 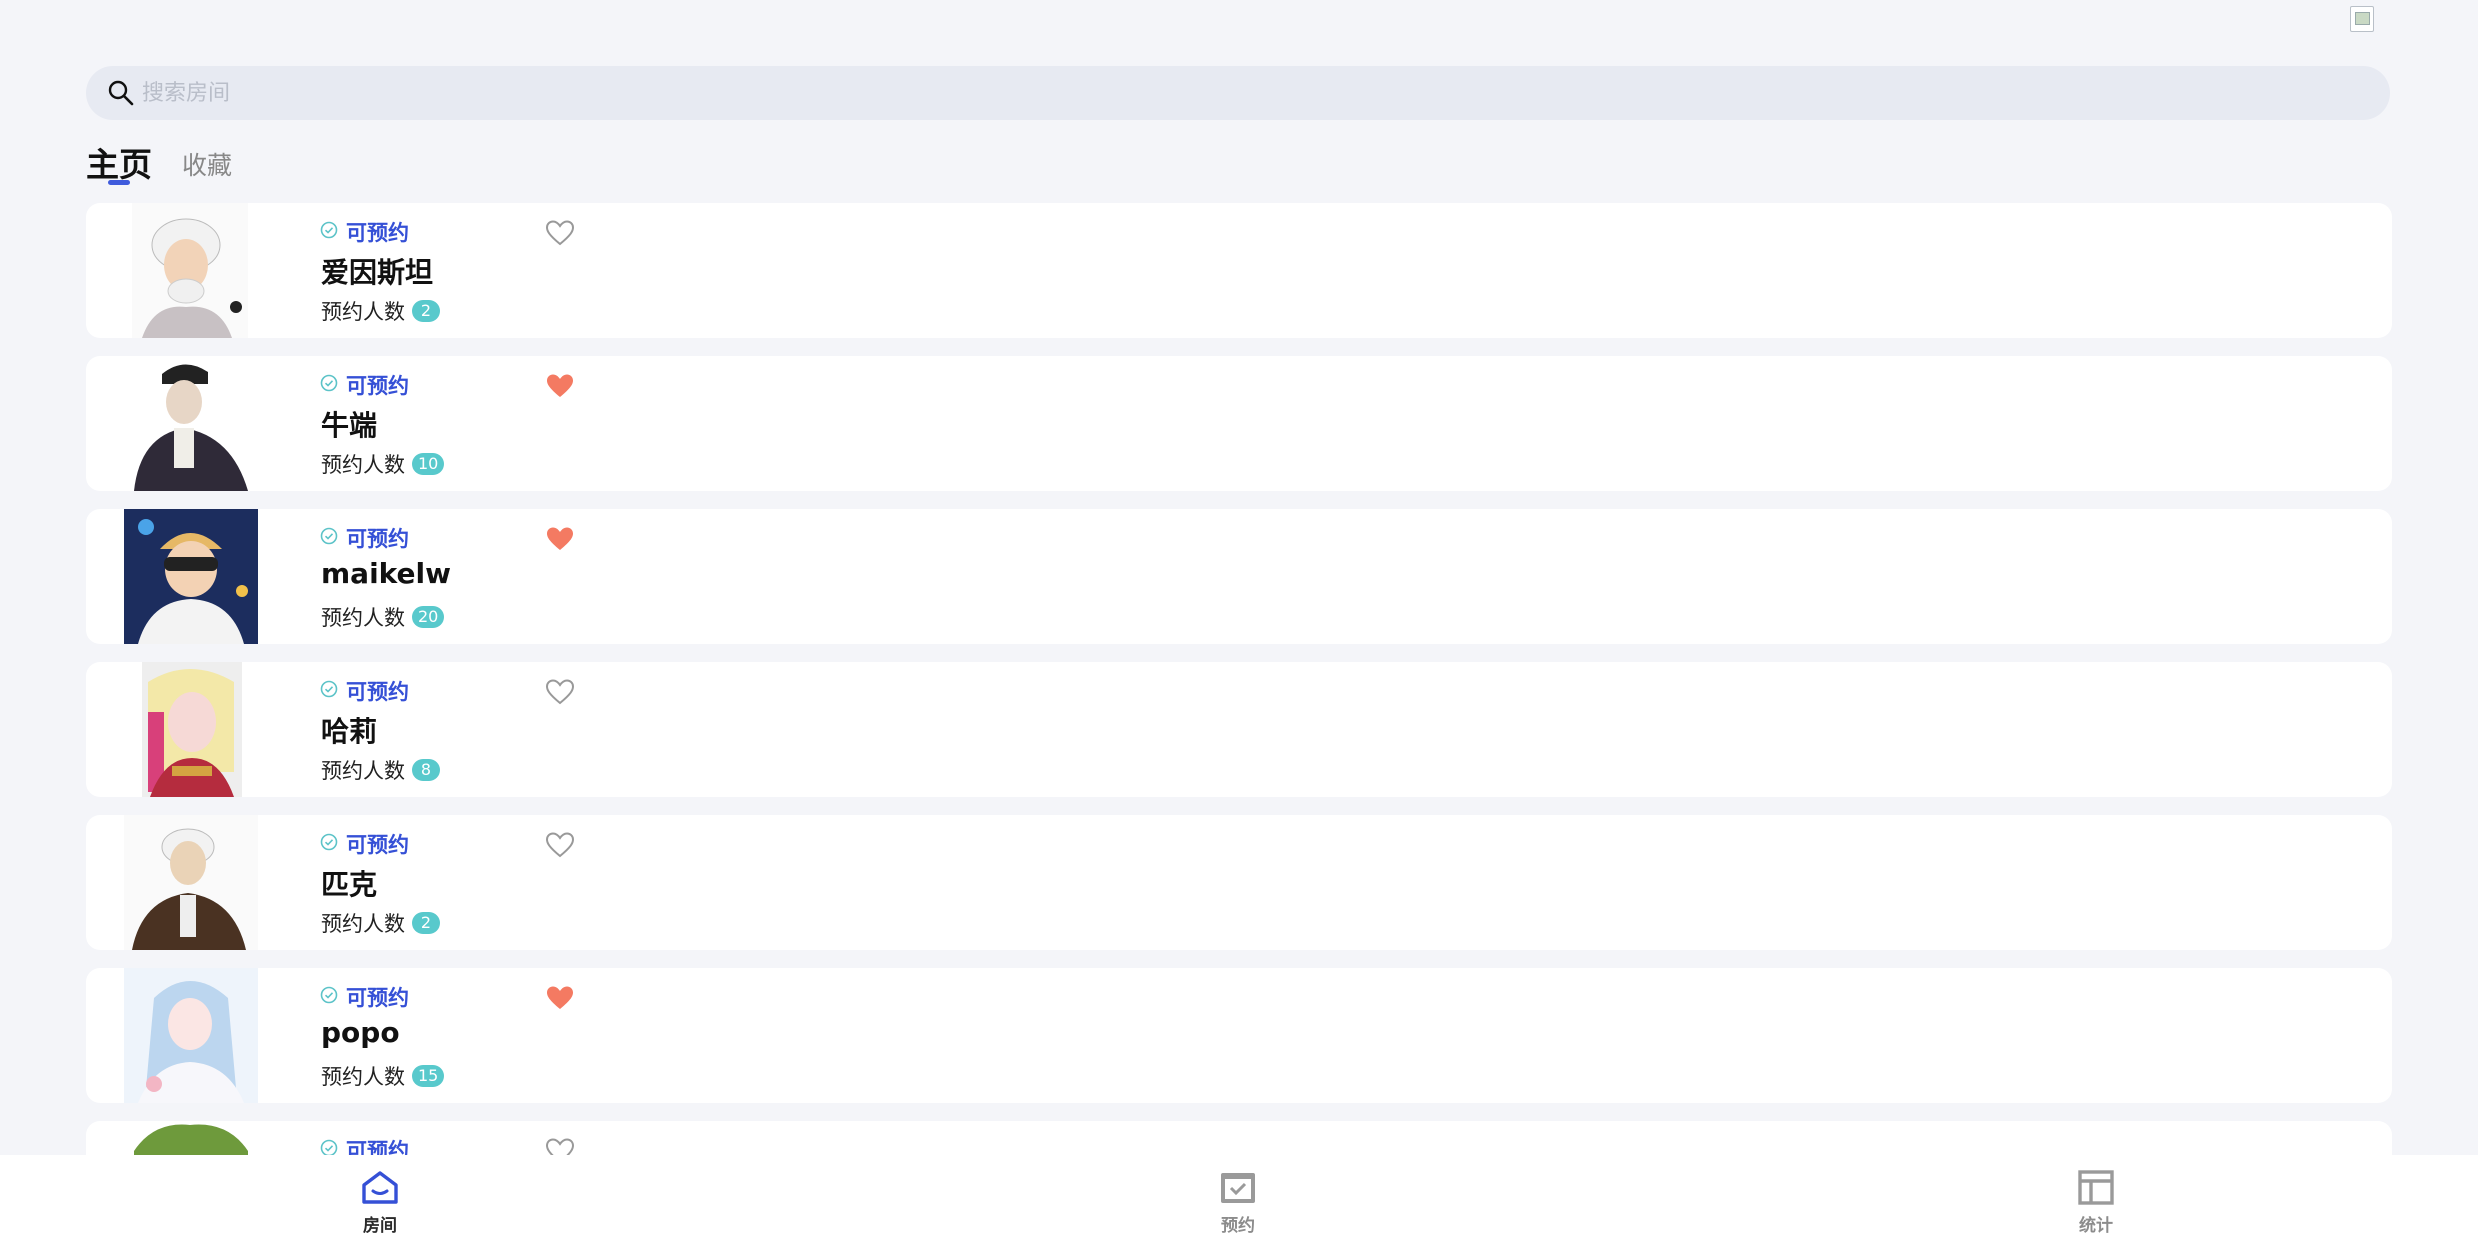 I want to click on room-card: 可预约 爱因斯坦 预约人数 2, so click(x=1239, y=270).